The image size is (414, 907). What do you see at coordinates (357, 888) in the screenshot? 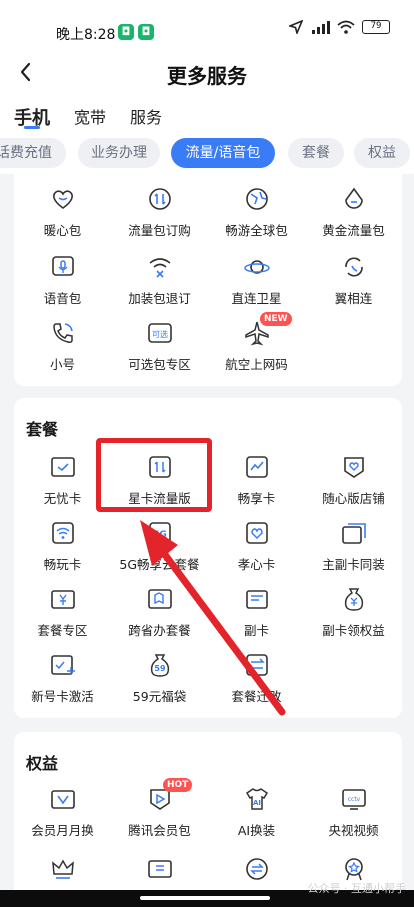
I see `watermark: 公众号 · 互通小帮手` at bounding box center [357, 888].